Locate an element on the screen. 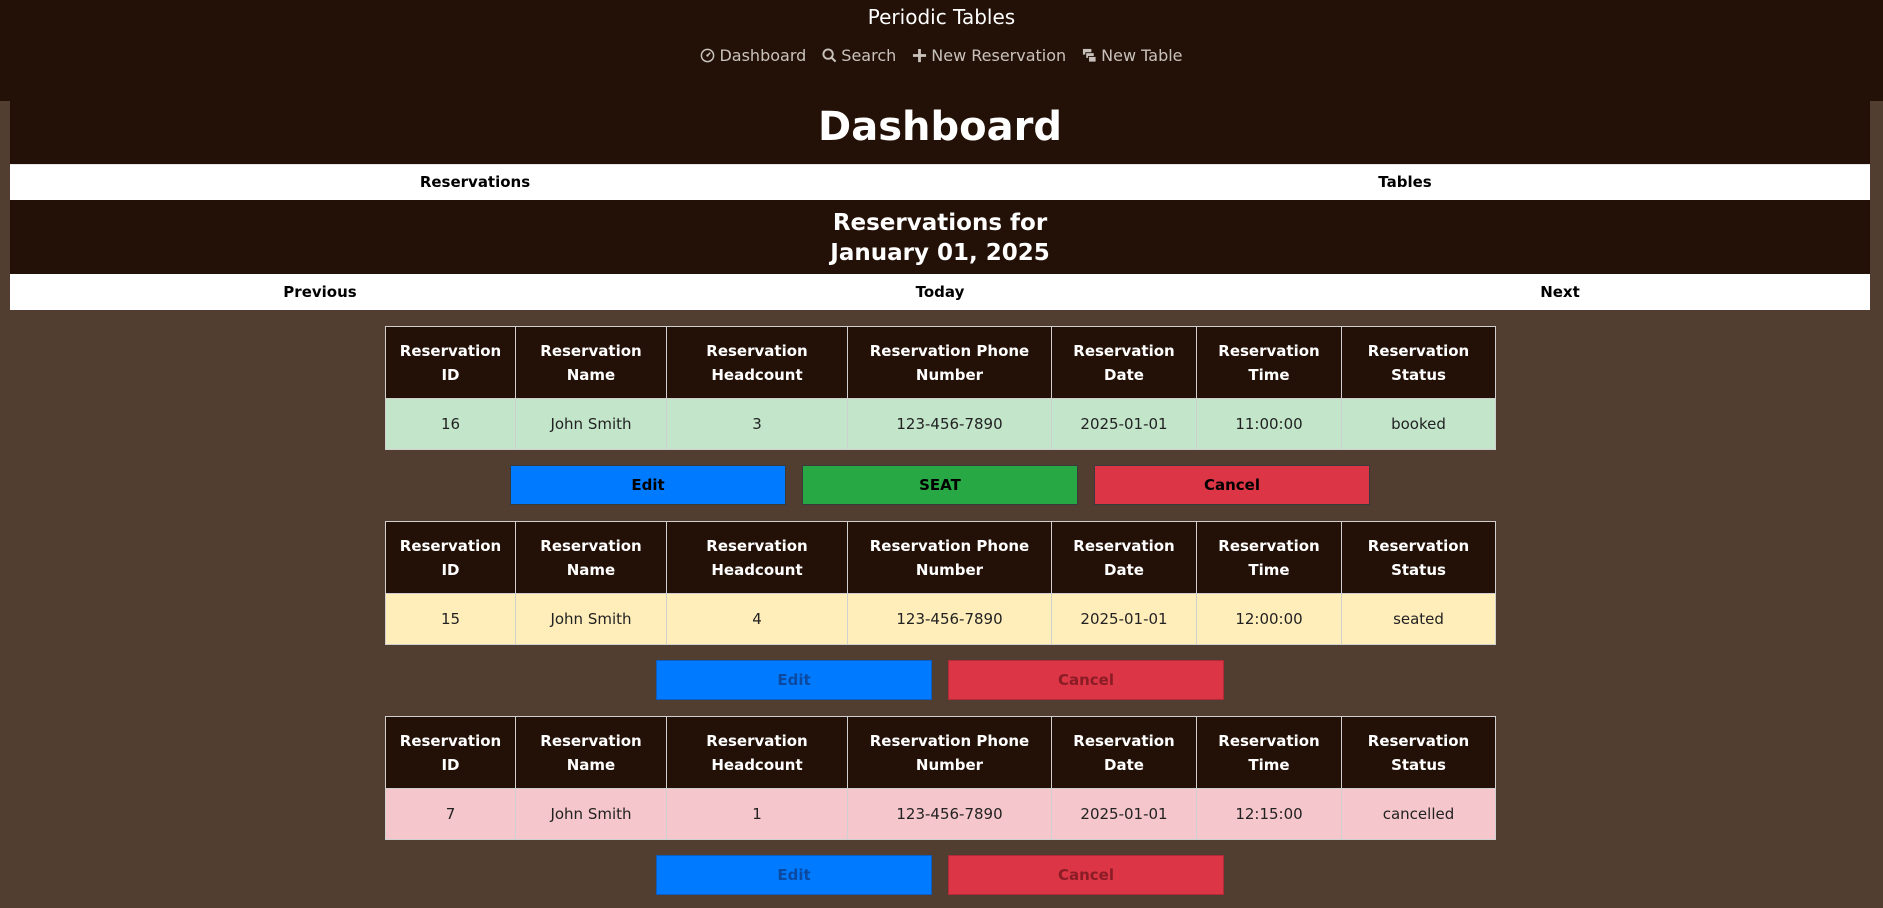 This screenshot has height=908, width=1883. nav-search-label: Search is located at coordinates (869, 55).